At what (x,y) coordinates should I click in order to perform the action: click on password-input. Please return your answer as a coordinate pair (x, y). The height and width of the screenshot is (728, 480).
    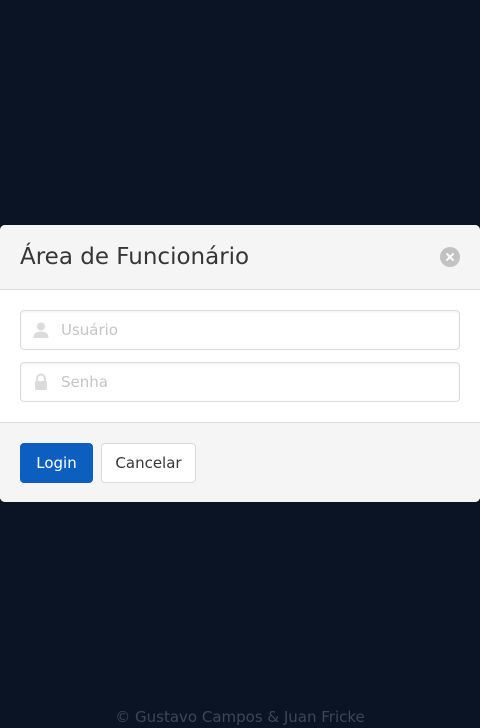
    Looking at the image, I should click on (256, 382).